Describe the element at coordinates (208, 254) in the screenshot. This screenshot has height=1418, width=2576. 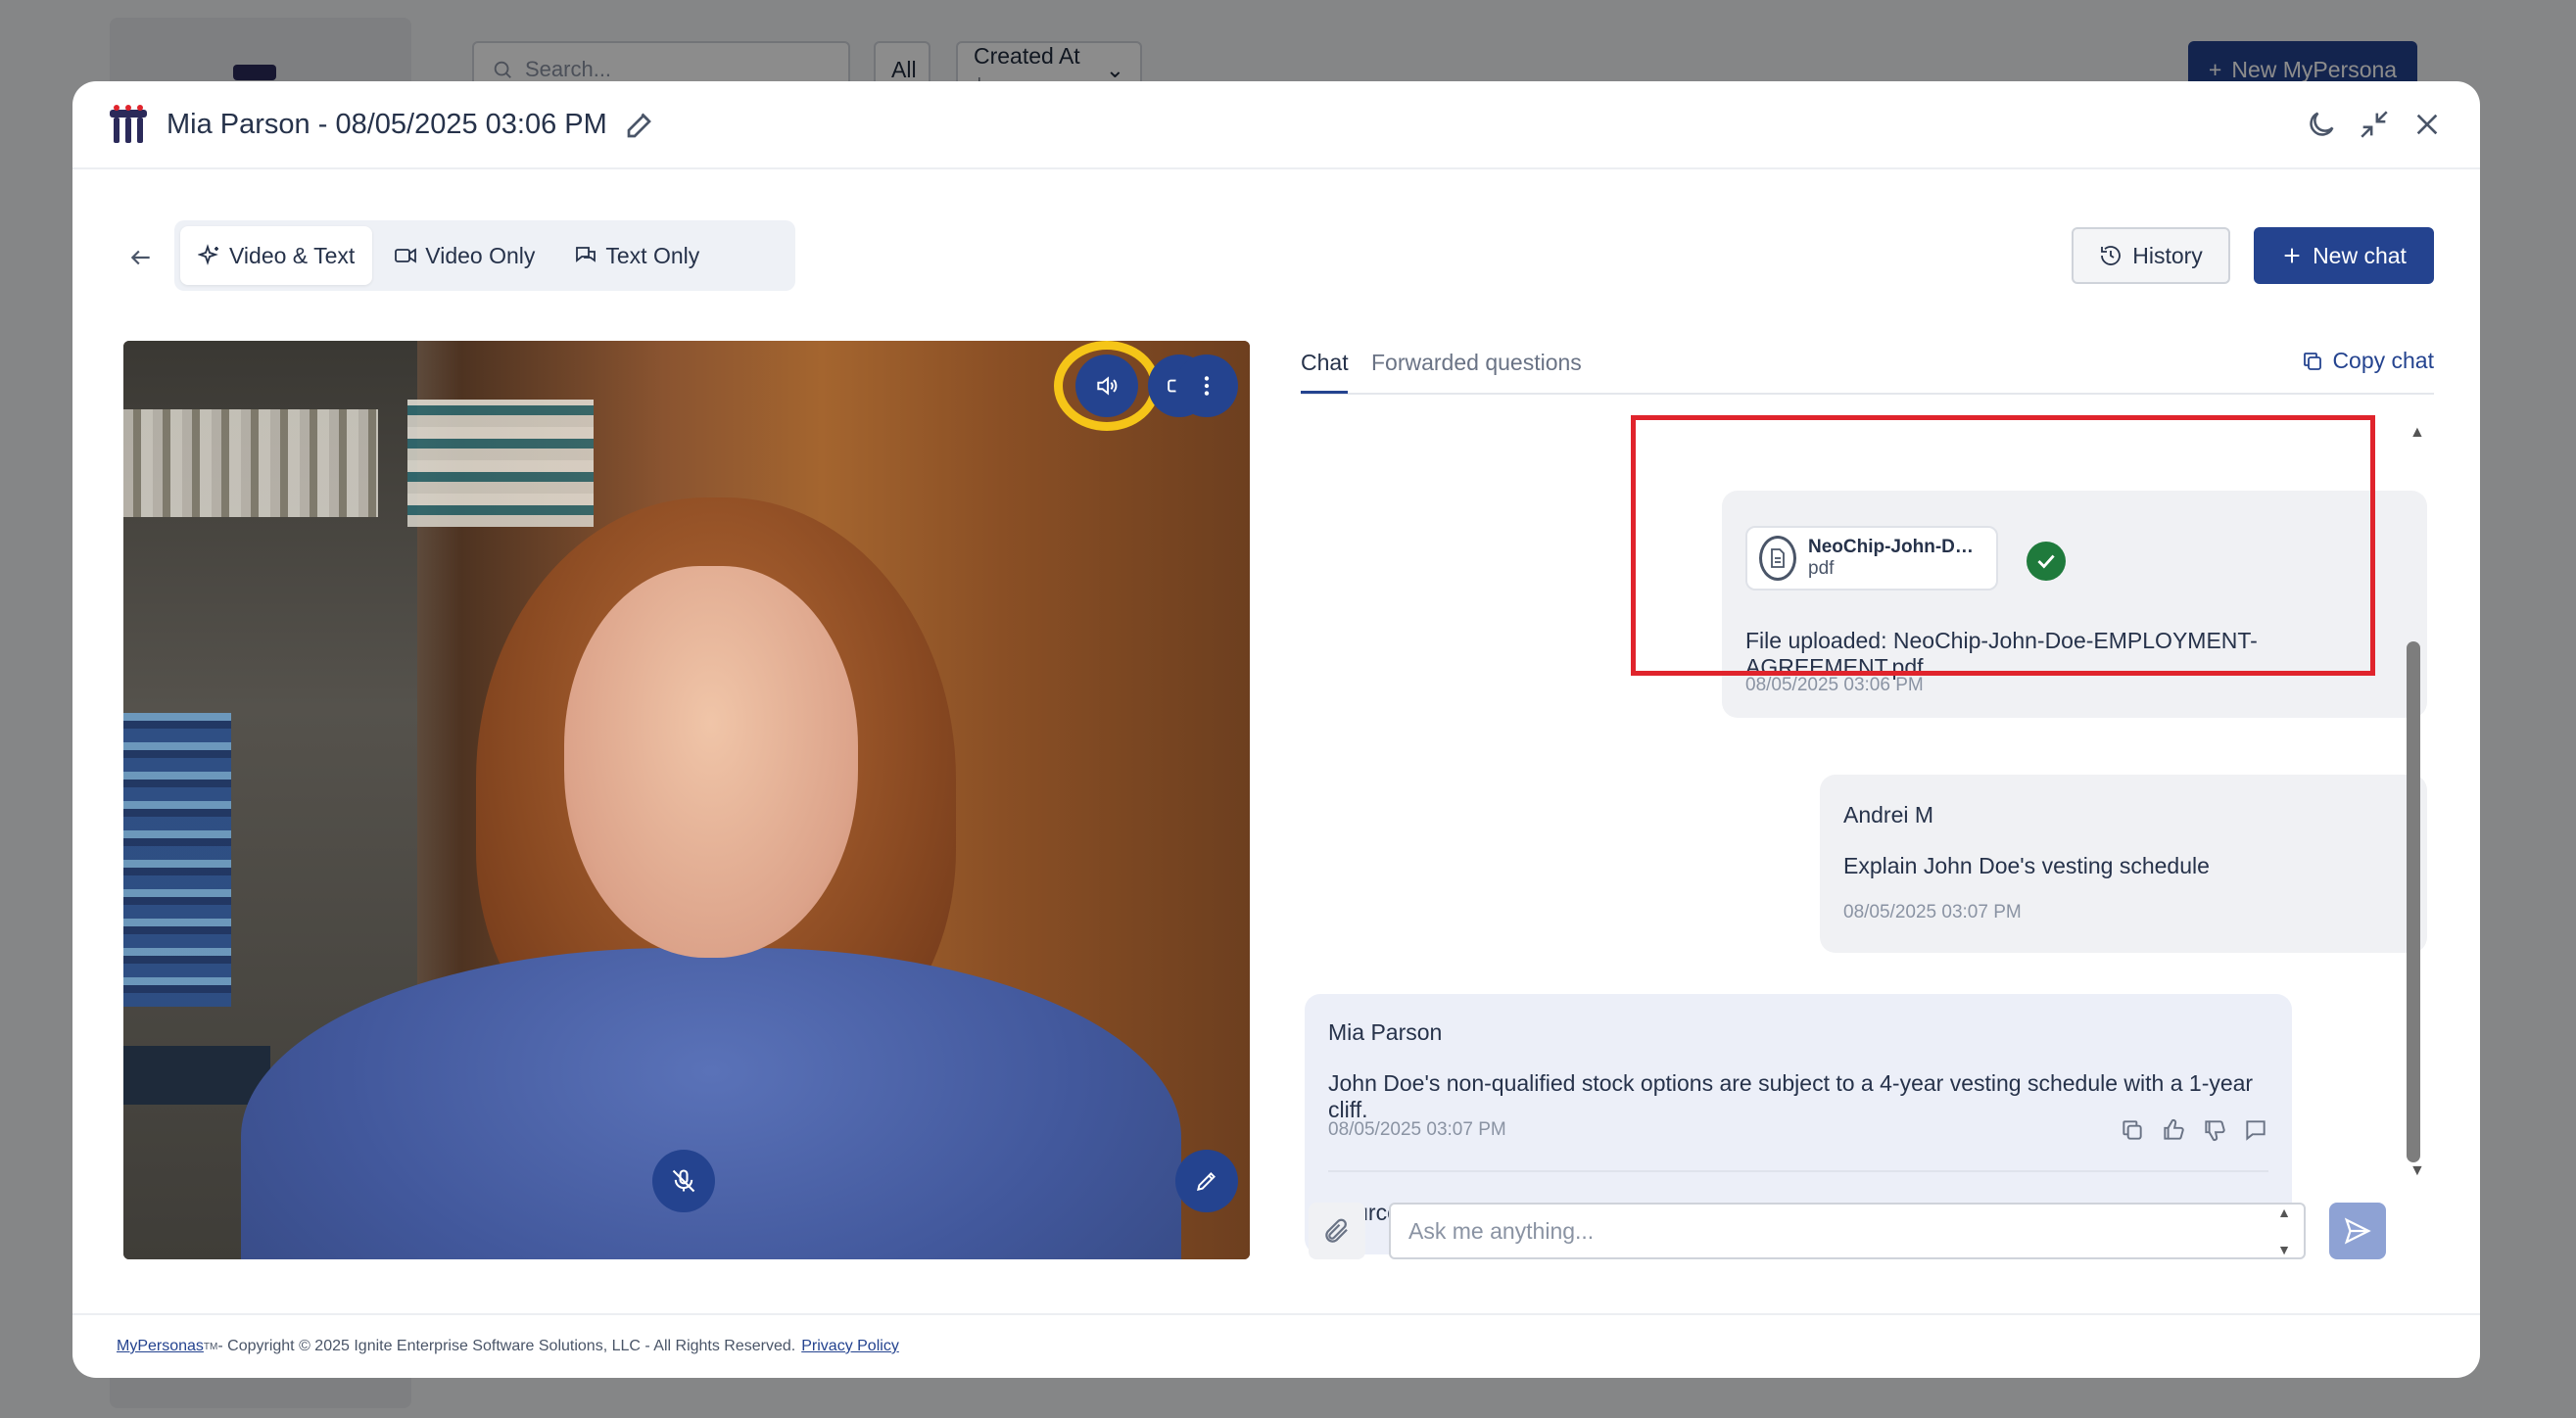
I see `sparkles-icon` at that location.